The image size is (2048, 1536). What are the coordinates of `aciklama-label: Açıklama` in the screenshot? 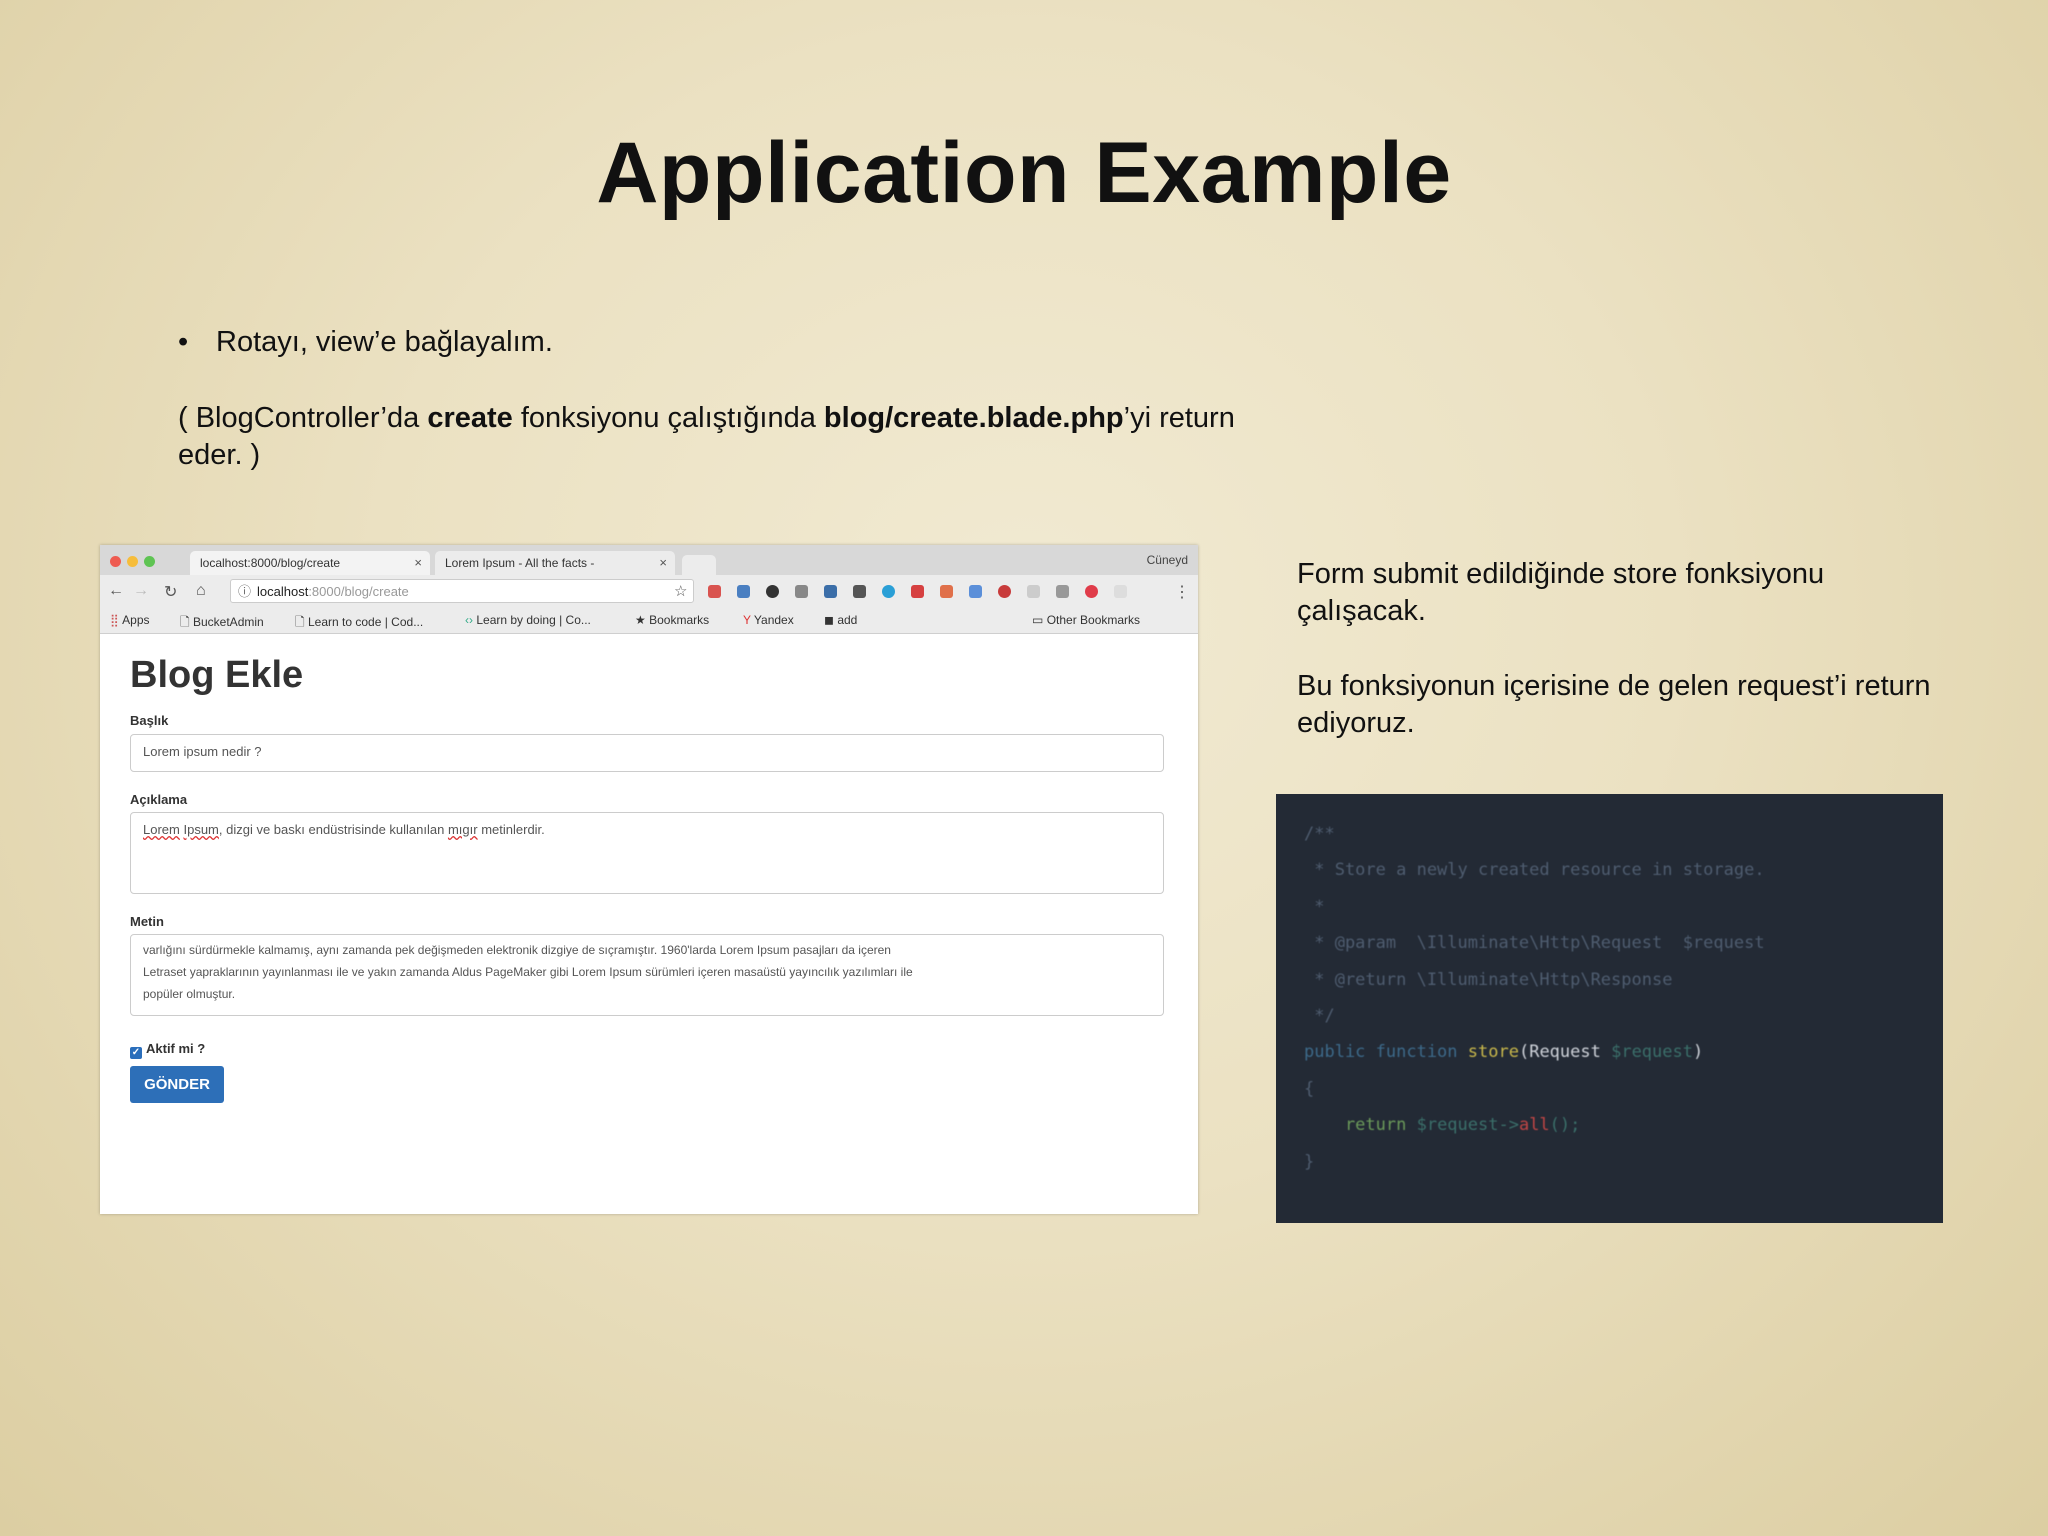 It's located at (159, 799).